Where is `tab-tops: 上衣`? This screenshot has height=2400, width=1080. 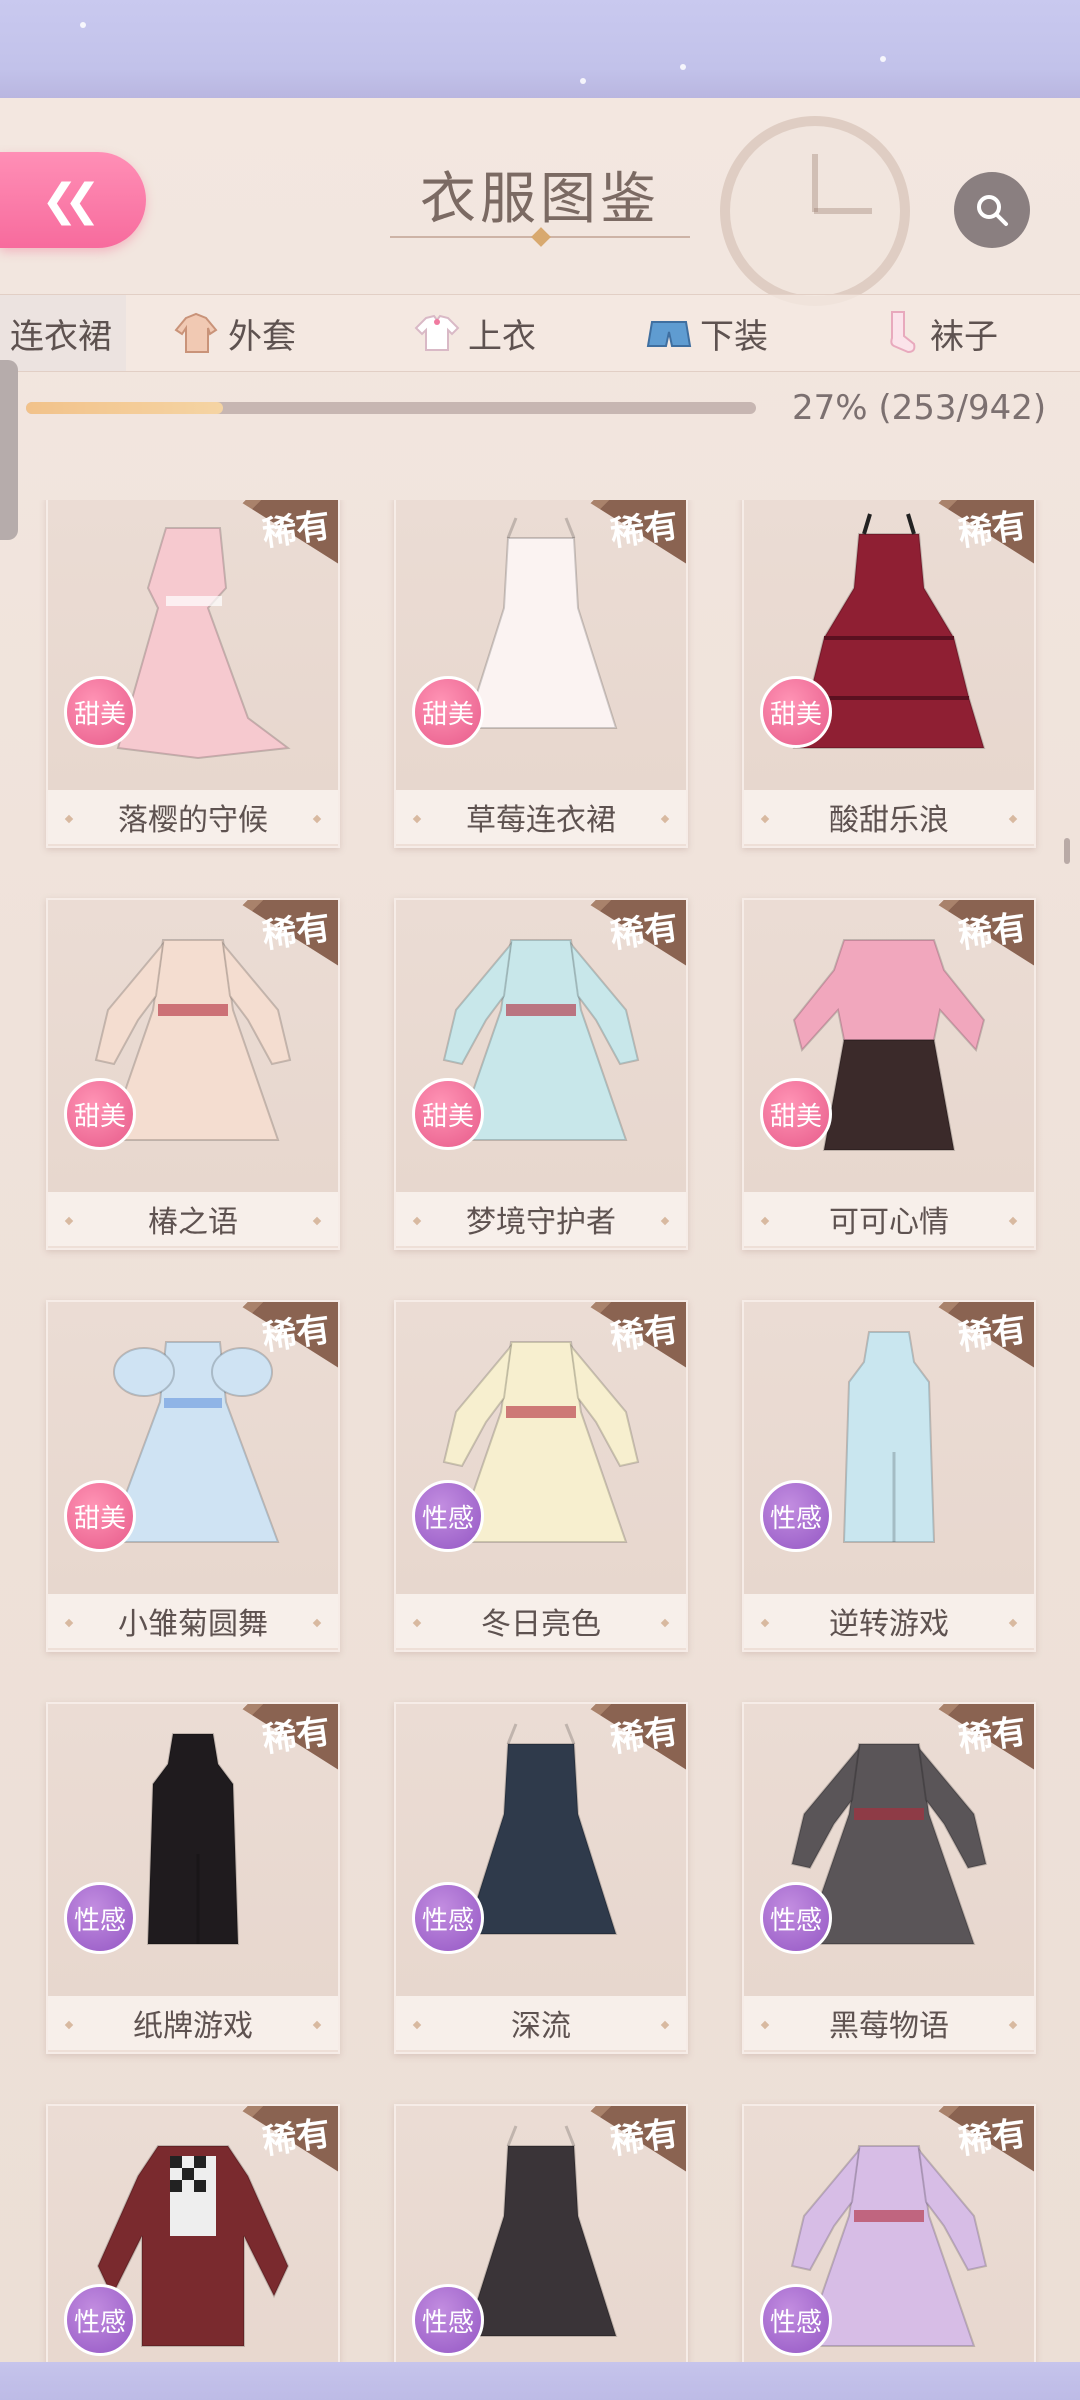
tab-tops: 上衣 is located at coordinates (474, 333).